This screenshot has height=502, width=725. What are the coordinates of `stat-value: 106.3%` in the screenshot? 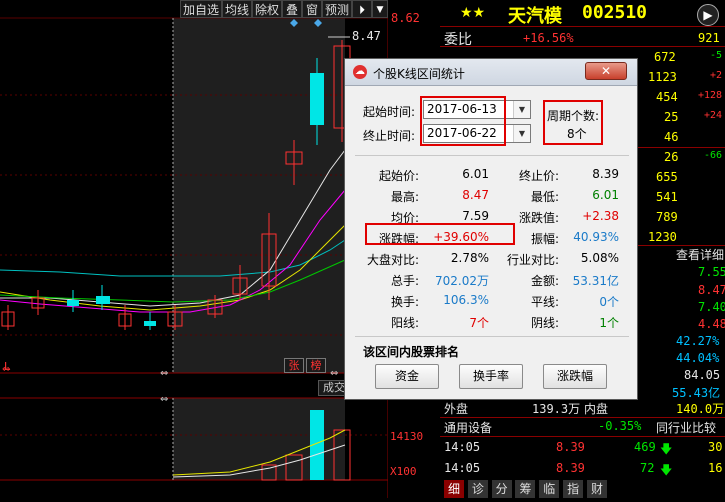 It's located at (466, 300).